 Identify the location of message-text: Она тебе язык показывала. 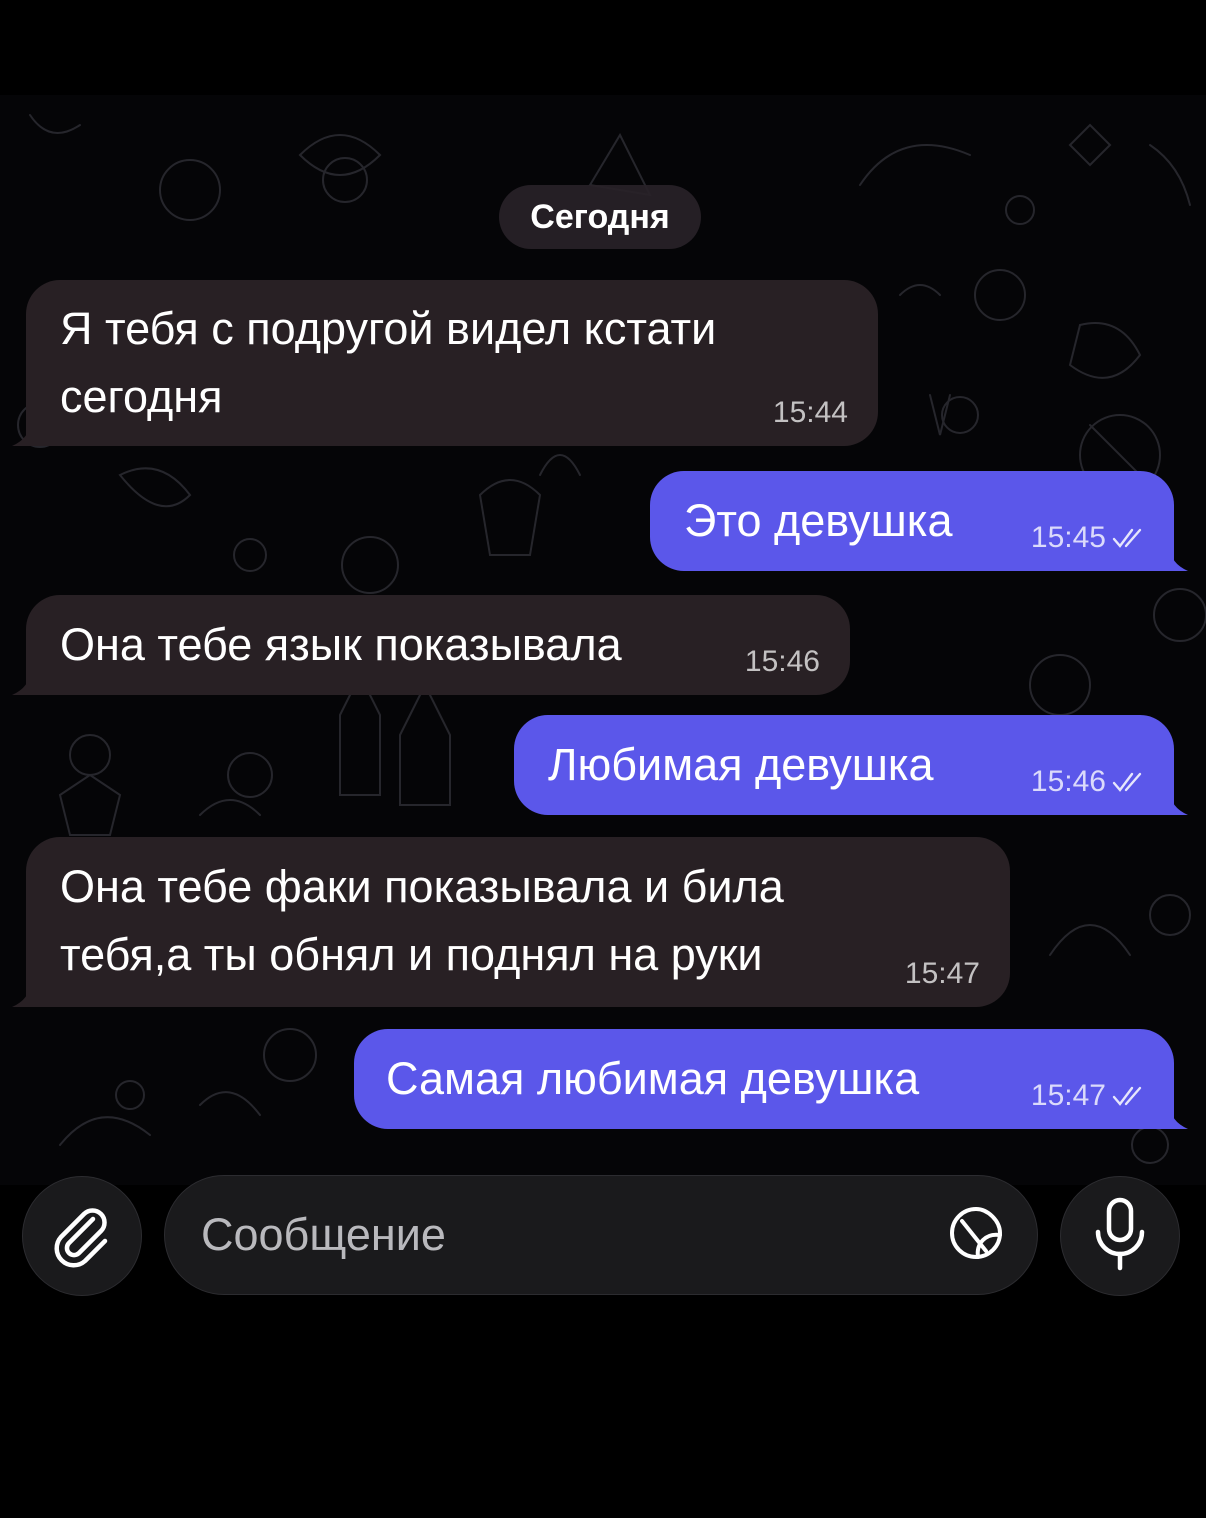
(341, 644).